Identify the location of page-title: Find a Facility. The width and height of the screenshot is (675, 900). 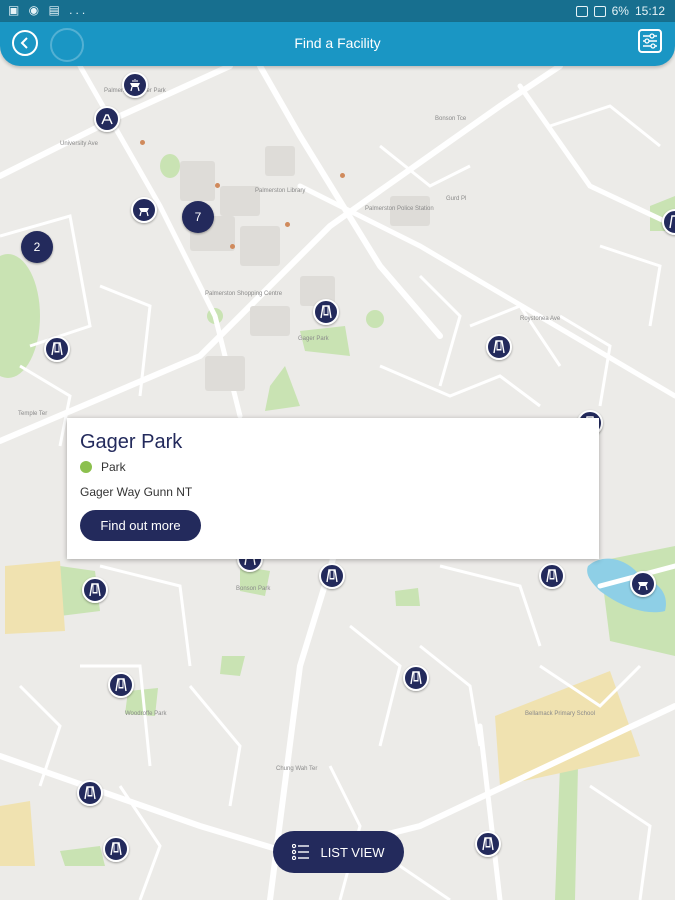
(337, 43).